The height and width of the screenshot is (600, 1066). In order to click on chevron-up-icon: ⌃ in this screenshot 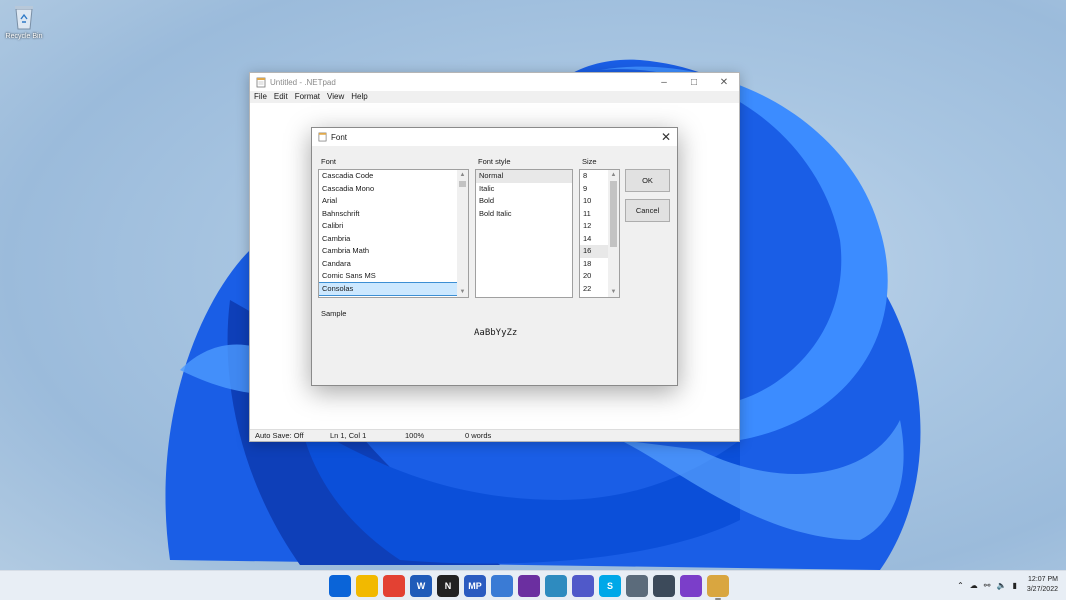, I will do `click(960, 585)`.